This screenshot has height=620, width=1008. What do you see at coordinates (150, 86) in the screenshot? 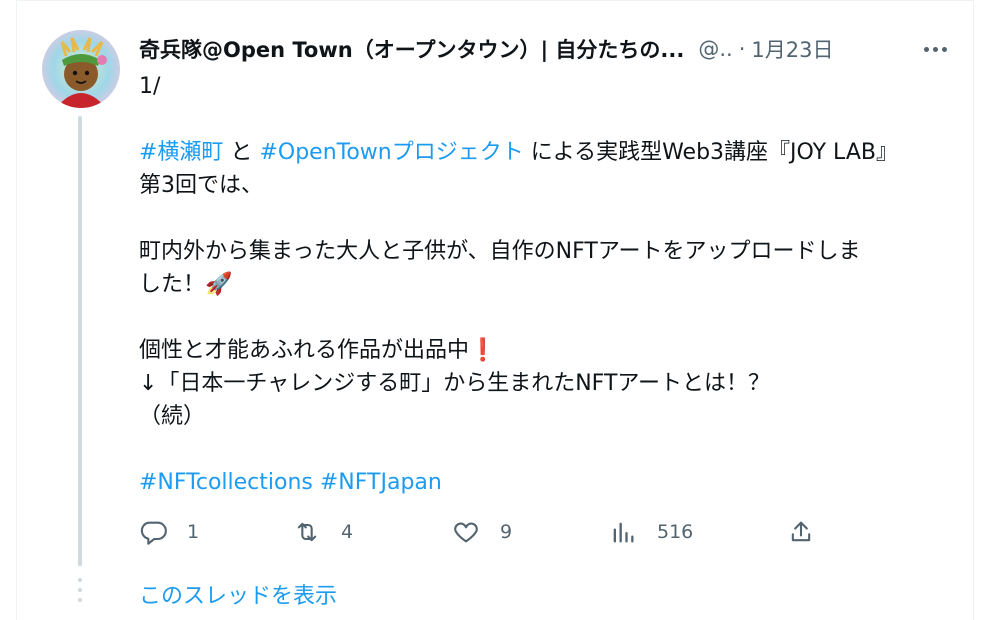
I see `tweet-text-segment: 1/` at bounding box center [150, 86].